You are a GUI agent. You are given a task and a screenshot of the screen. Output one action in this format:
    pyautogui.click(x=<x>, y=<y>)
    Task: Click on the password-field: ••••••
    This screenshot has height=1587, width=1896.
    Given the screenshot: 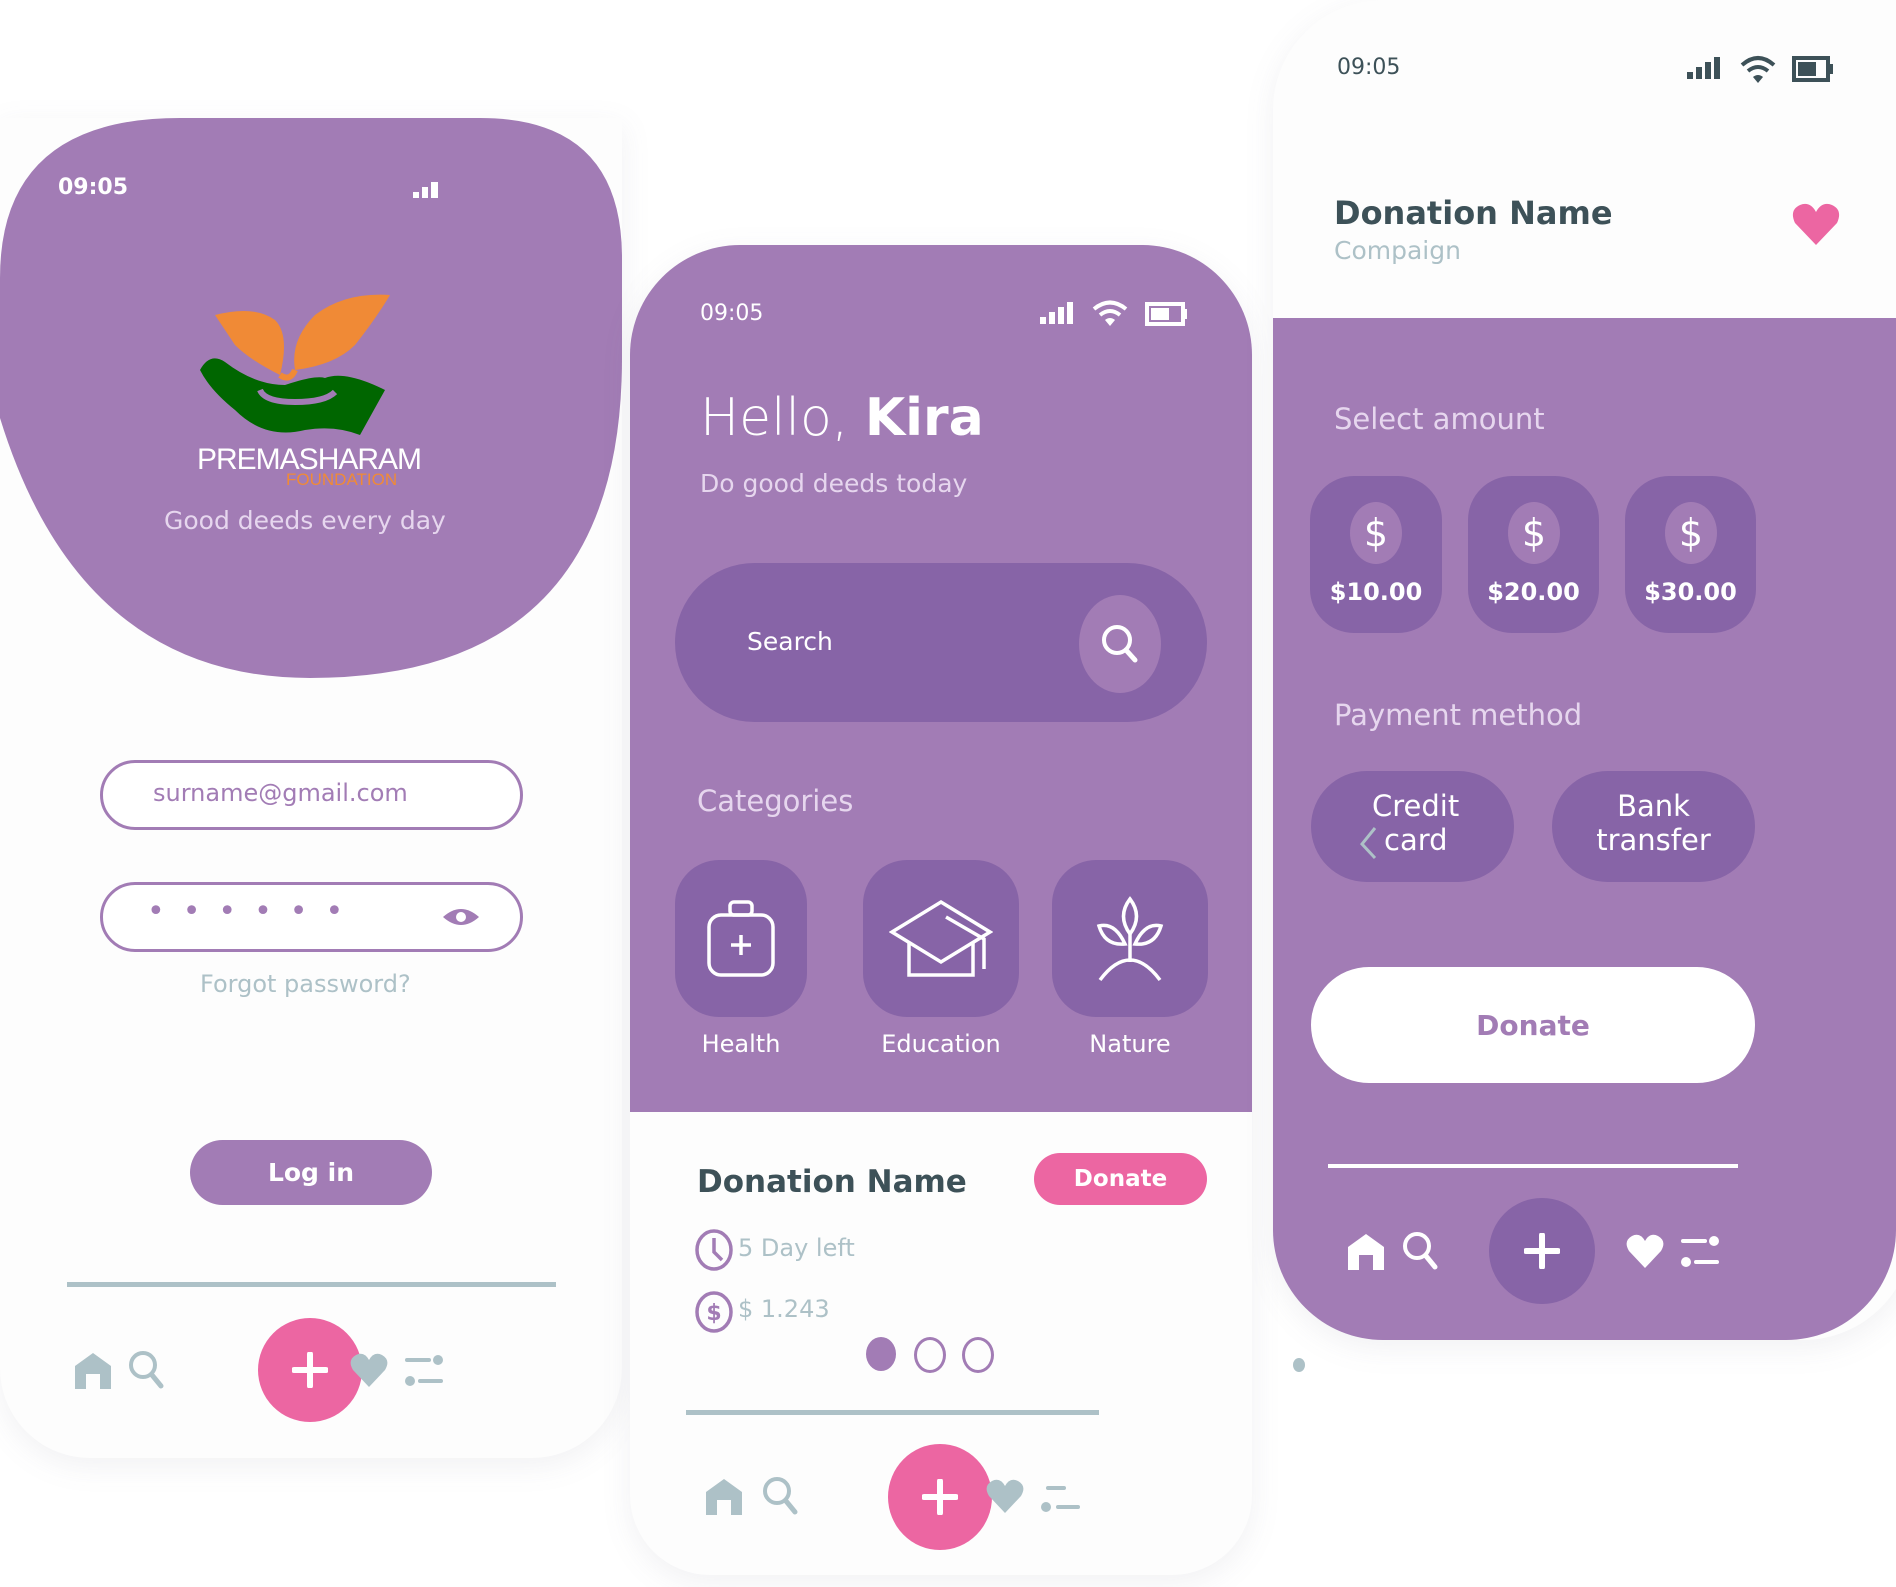 What is the action you would take?
    pyautogui.click(x=311, y=917)
    